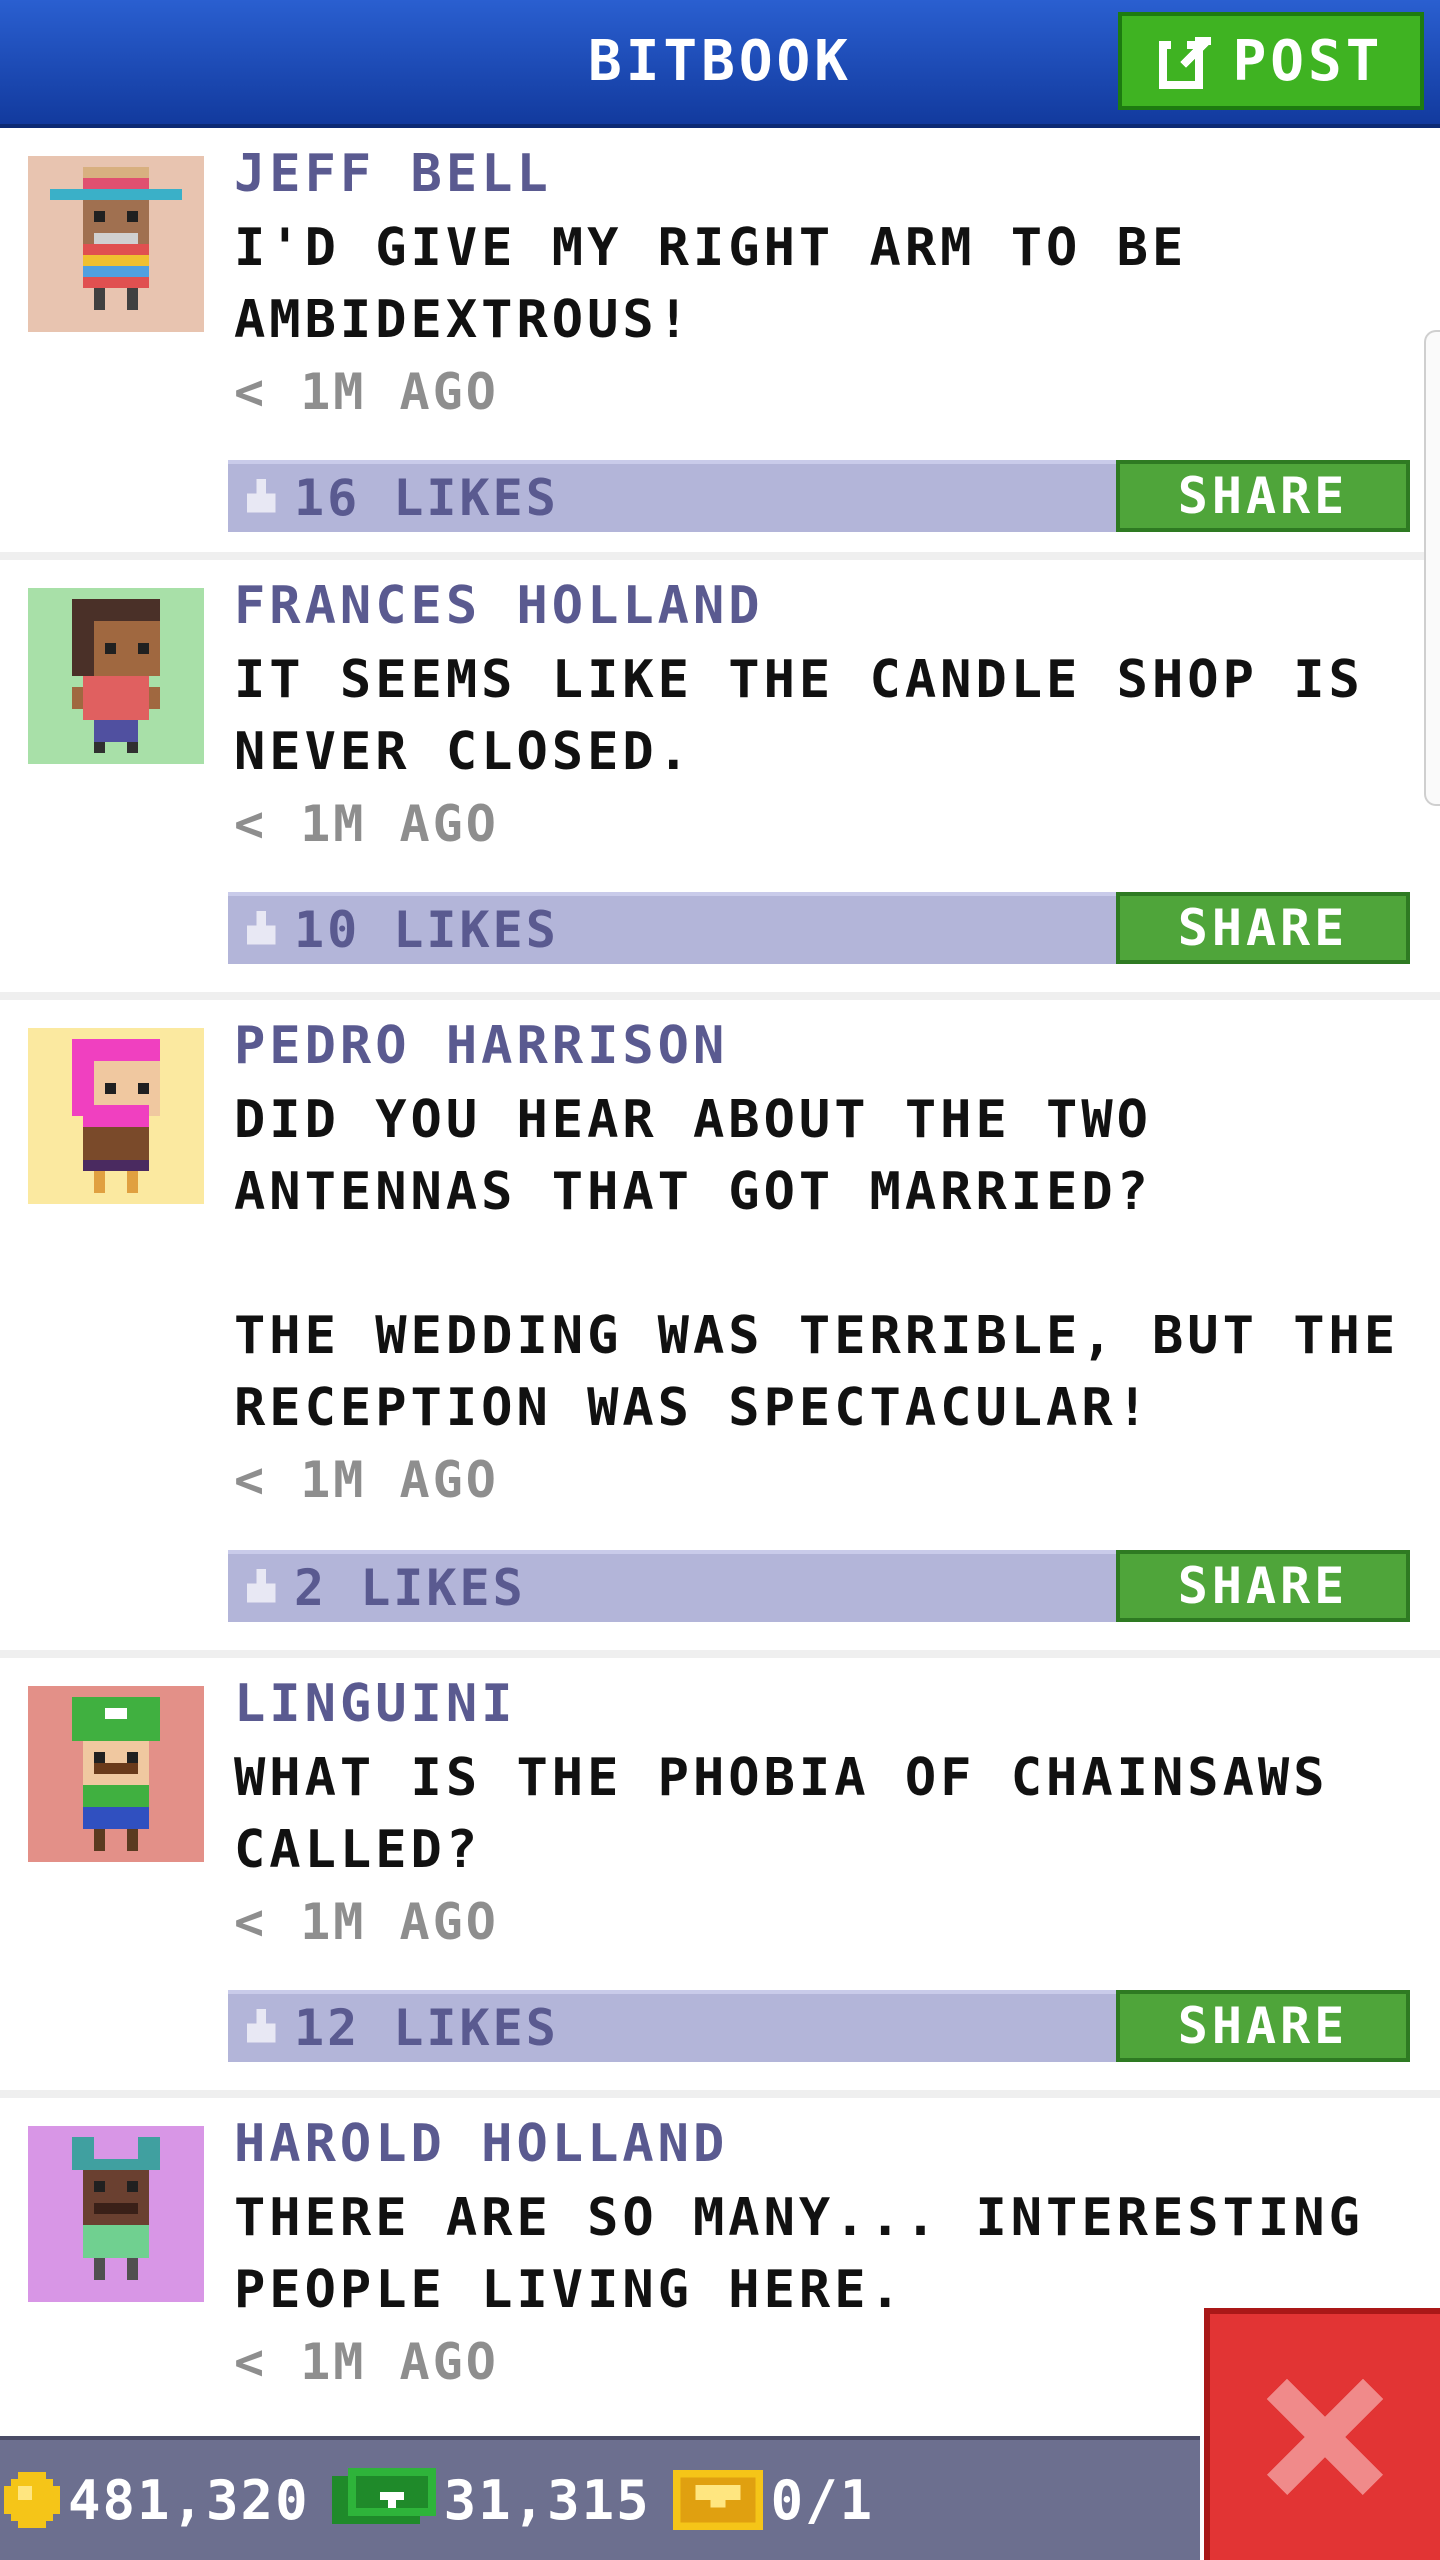 This screenshot has height=2560, width=1440. I want to click on post-author: LINGUINI, so click(824, 1704).